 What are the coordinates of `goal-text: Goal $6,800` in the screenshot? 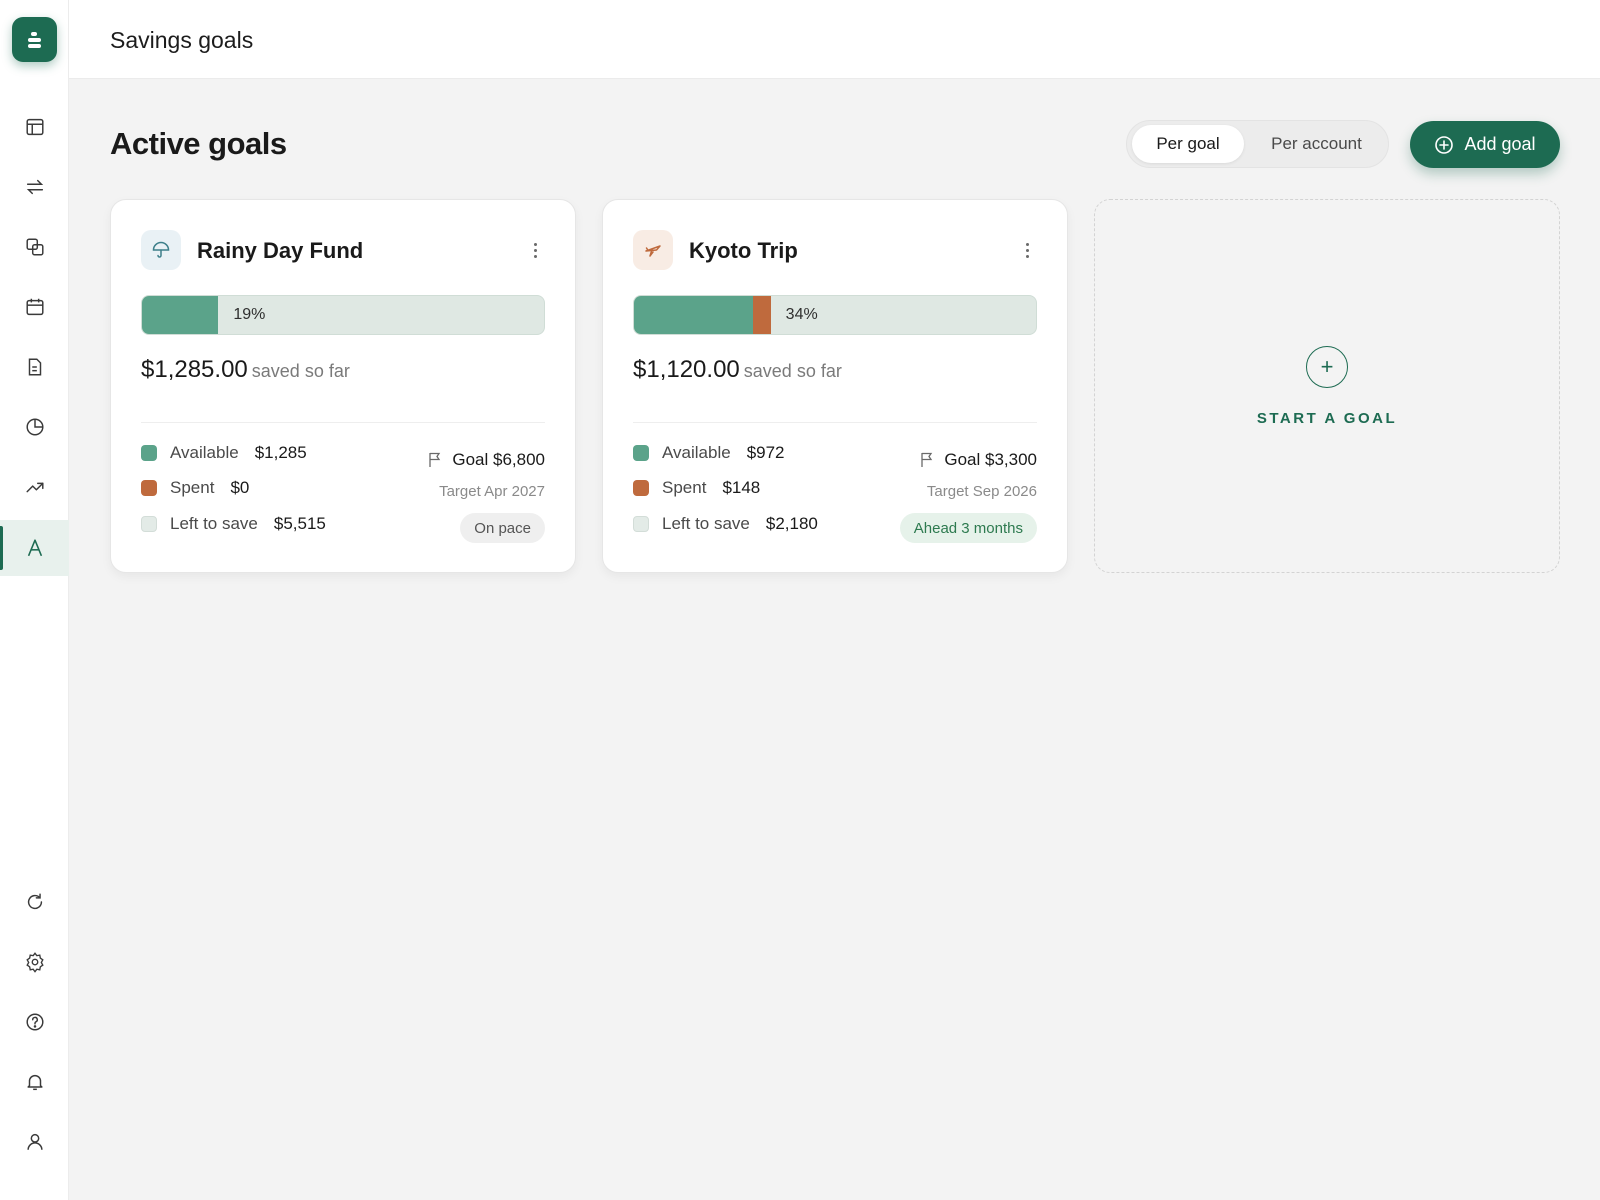 It's located at (498, 459).